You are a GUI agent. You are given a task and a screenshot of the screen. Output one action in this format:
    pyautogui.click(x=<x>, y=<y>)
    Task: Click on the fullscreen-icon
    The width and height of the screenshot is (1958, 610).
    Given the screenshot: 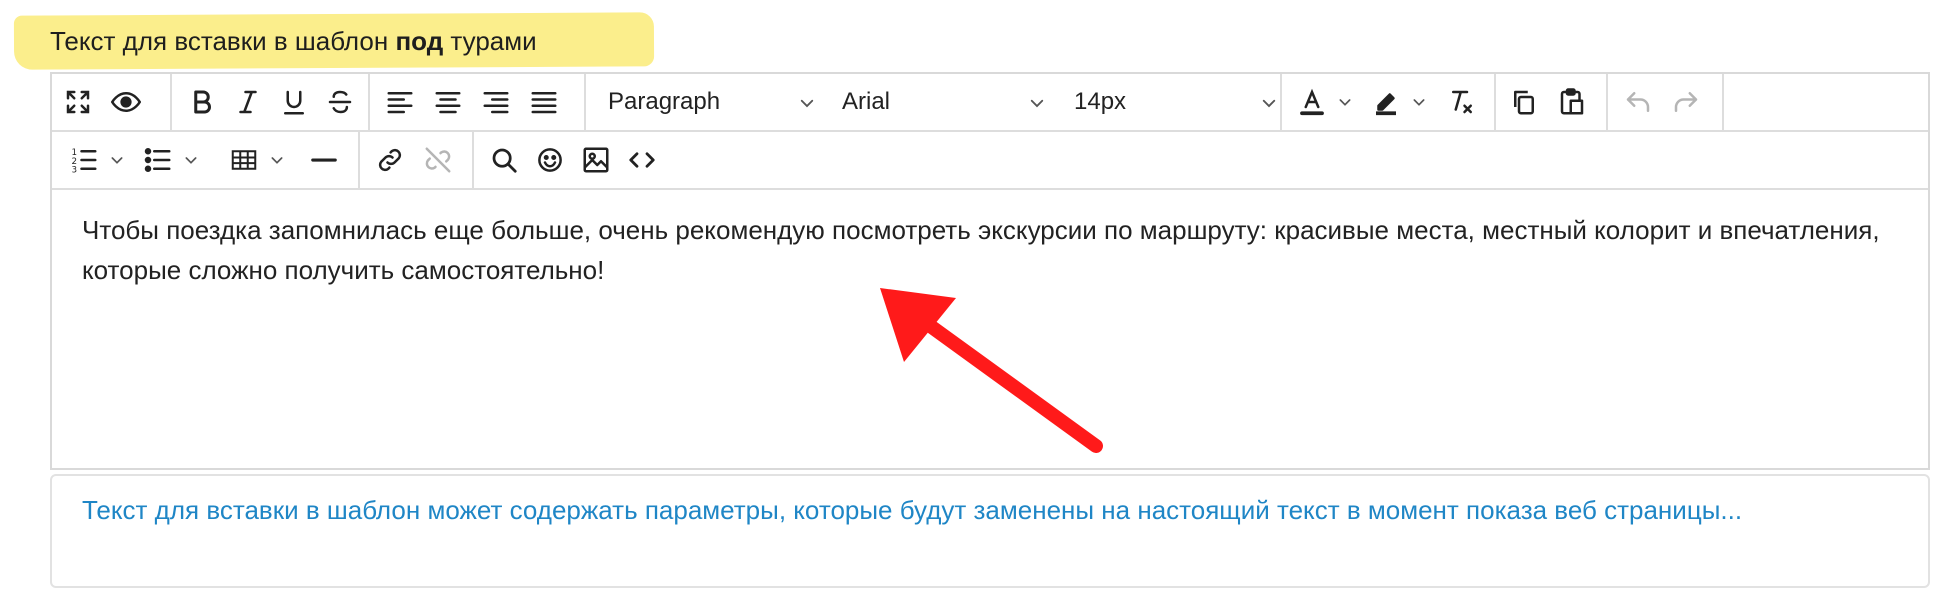 What is the action you would take?
    pyautogui.click(x=78, y=102)
    